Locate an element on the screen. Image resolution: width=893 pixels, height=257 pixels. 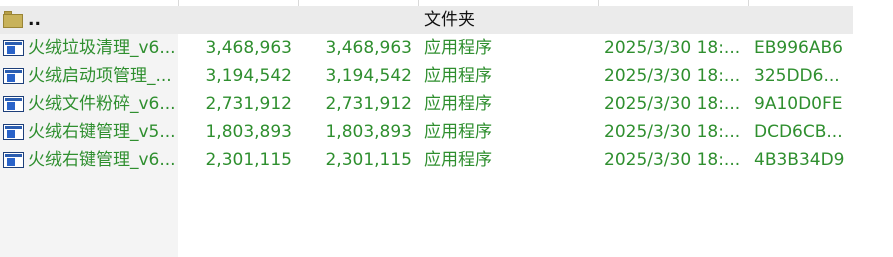
parent-folder-name: .. is located at coordinates (34, 20).